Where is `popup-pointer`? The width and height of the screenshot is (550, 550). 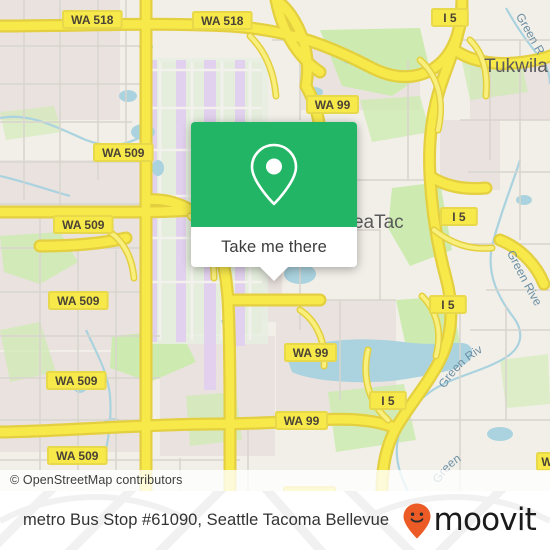
popup-pointer is located at coordinates (274, 274).